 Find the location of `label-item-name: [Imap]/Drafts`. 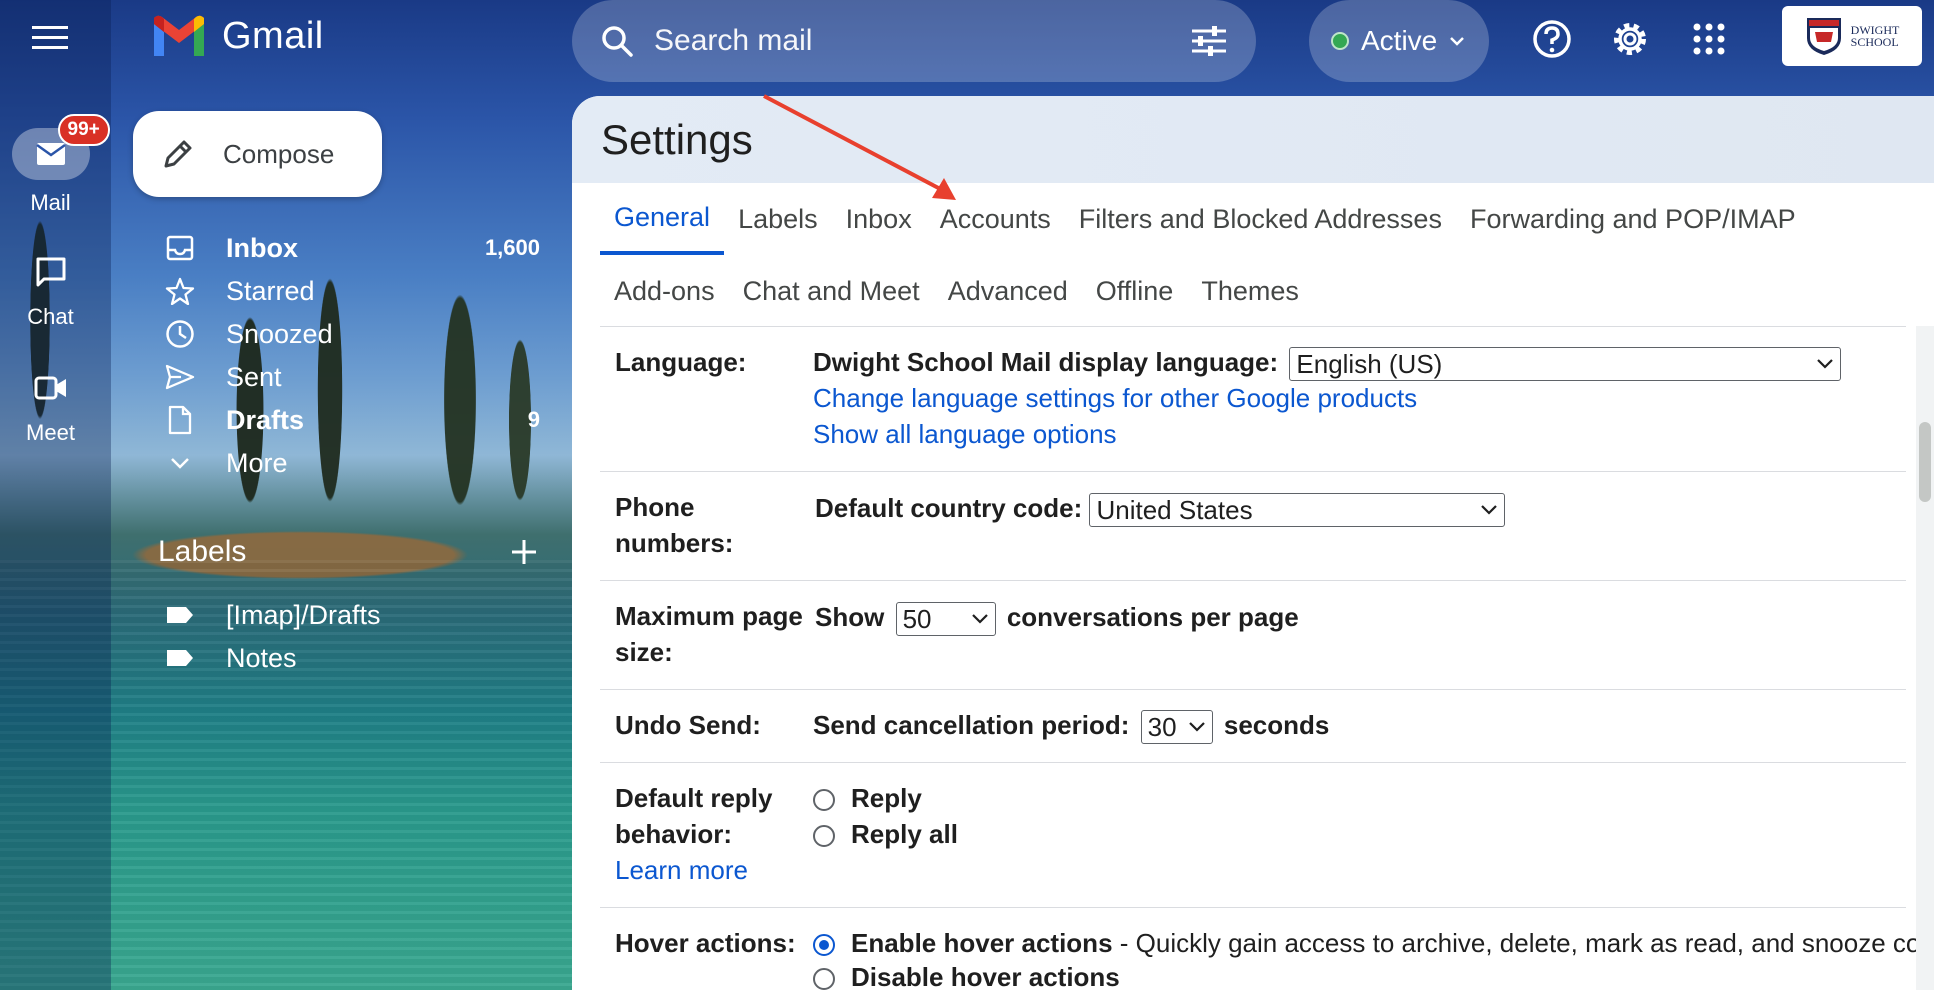

label-item-name: [Imap]/Drafts is located at coordinates (303, 614).